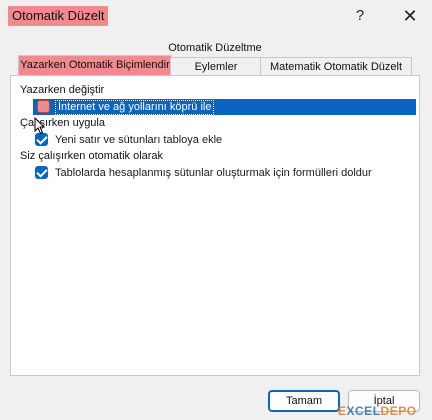 Image resolution: width=432 pixels, height=420 pixels. Describe the element at coordinates (43, 106) in the screenshot. I see `checkbox-internet-hyperlinks` at that location.